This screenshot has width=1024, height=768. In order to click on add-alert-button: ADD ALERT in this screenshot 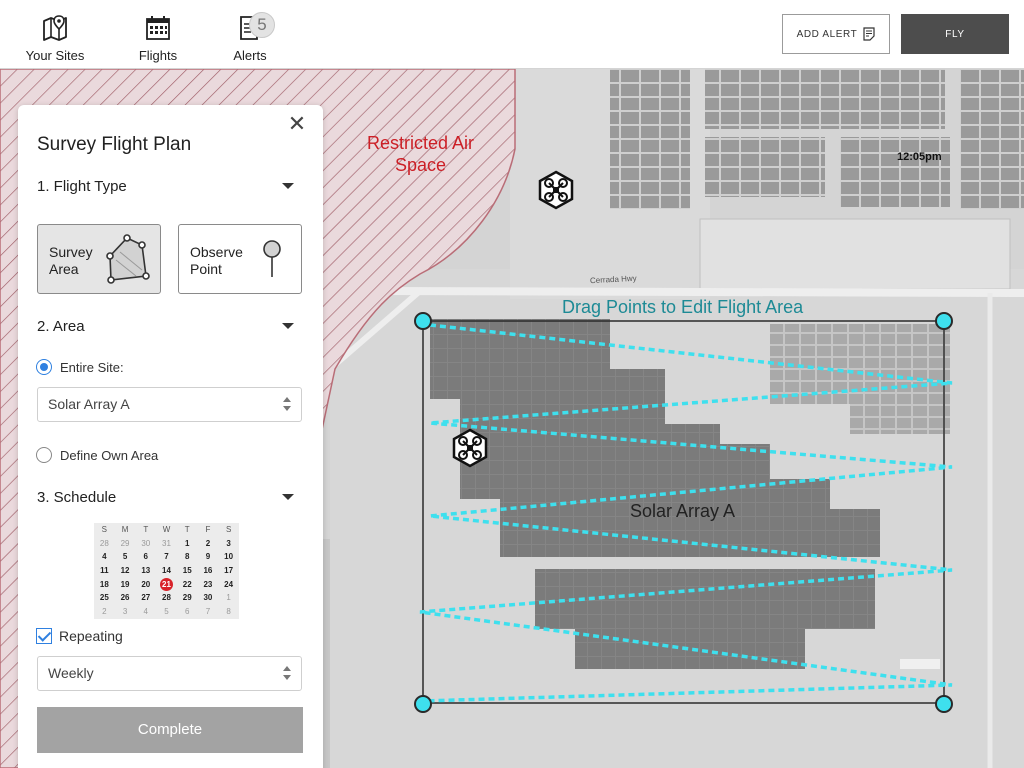, I will do `click(836, 34)`.